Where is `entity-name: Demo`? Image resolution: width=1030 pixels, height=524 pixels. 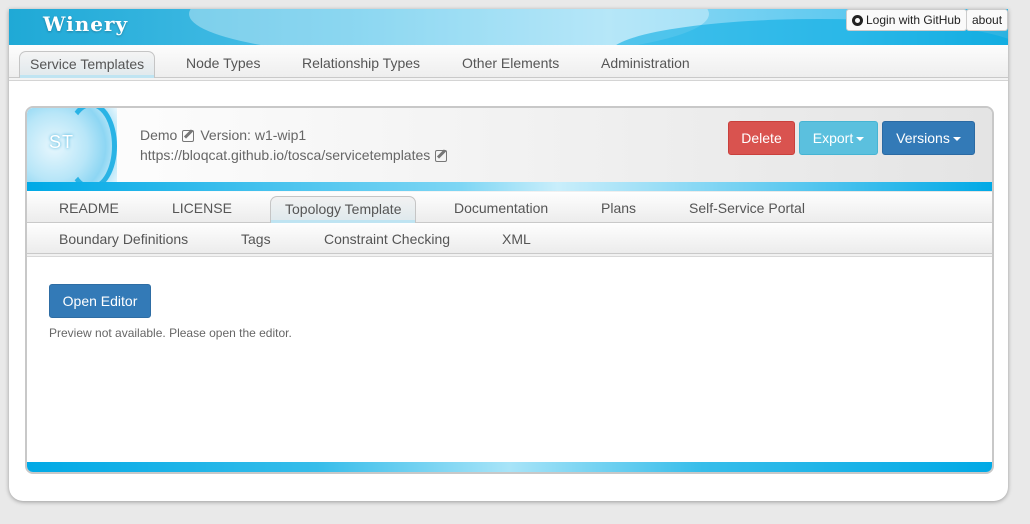 entity-name: Demo is located at coordinates (159, 135).